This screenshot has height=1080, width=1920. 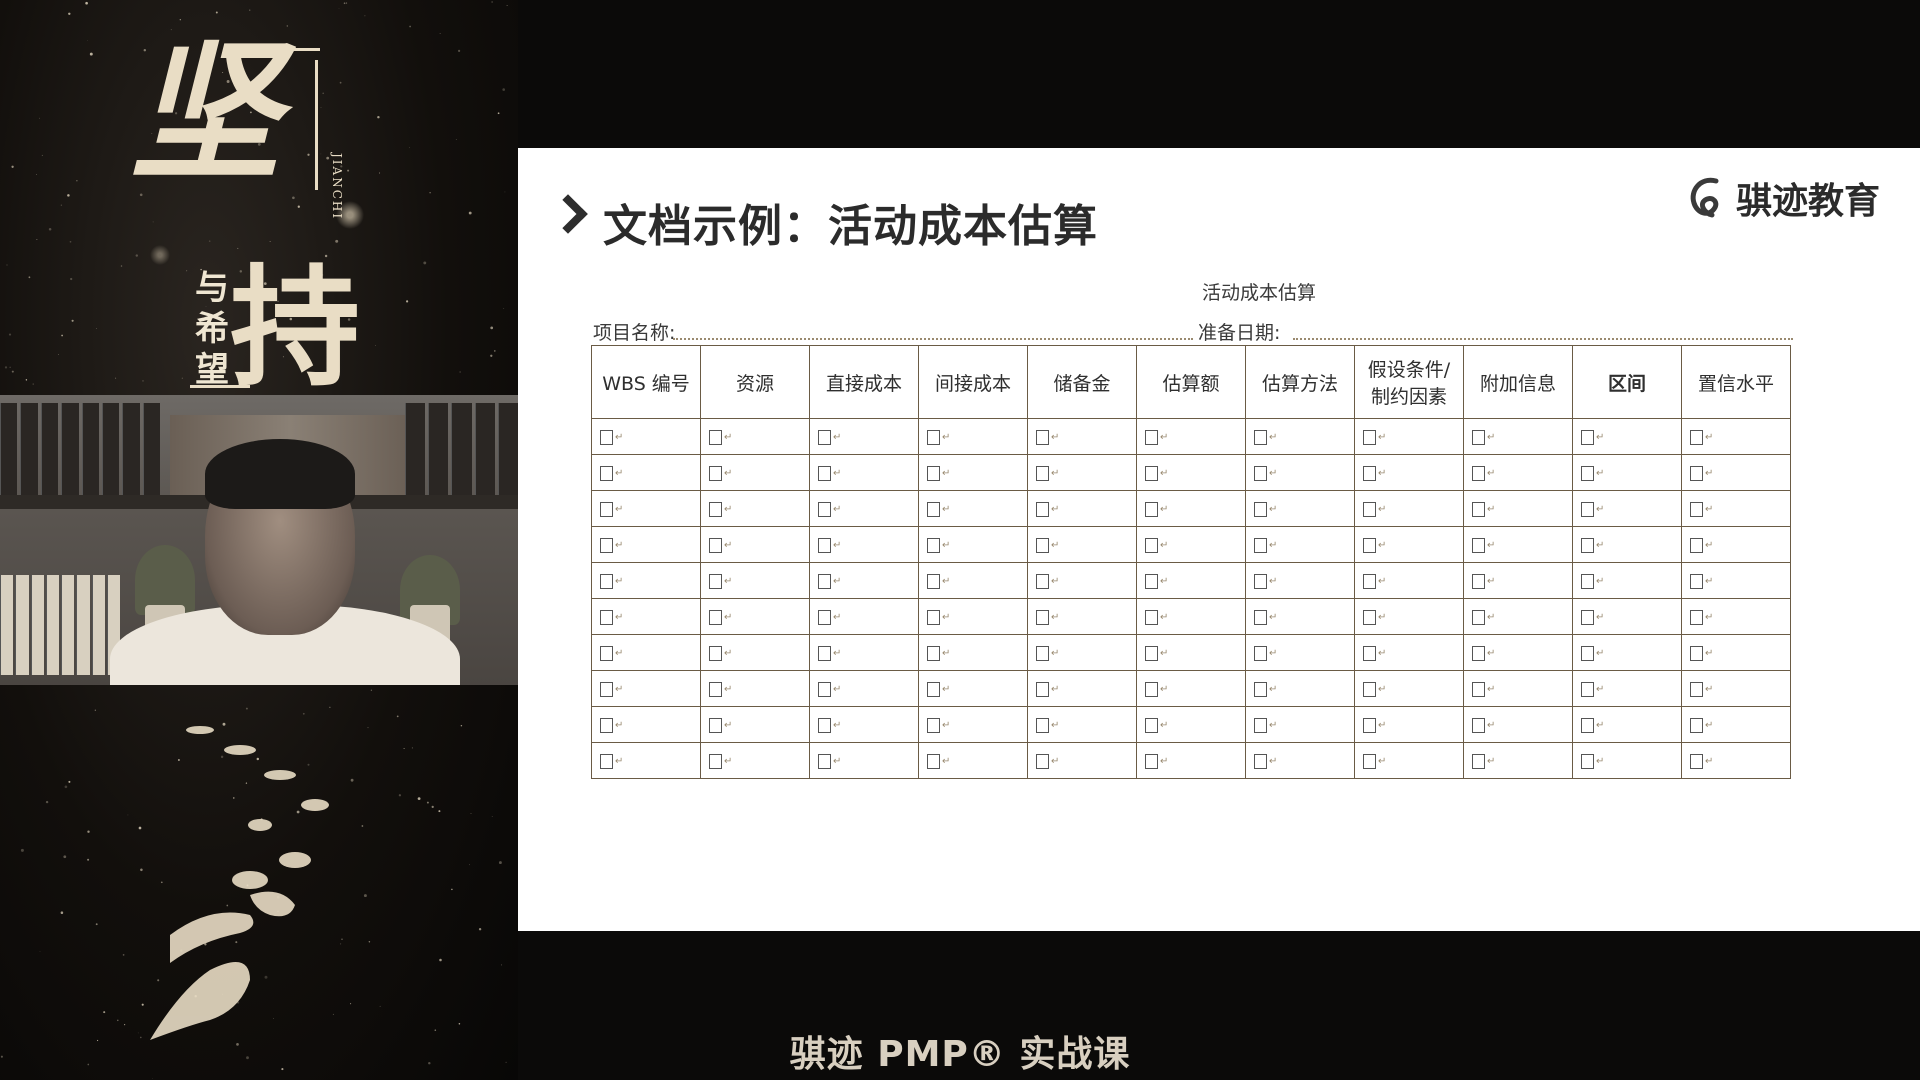 I want to click on document-title: 活动成本估算, so click(x=1258, y=293).